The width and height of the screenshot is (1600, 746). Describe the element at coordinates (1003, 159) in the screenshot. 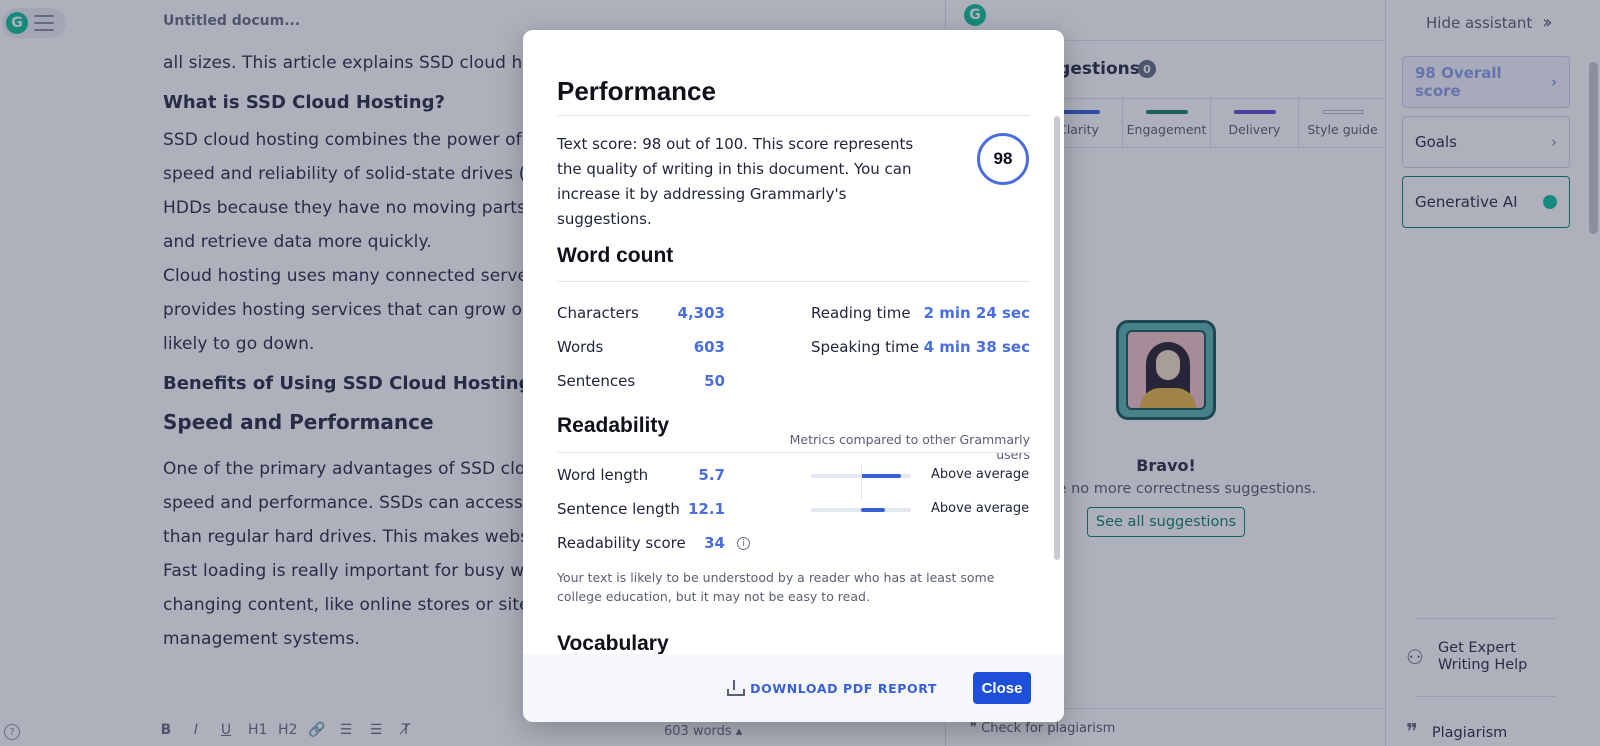

I see `score-ring: 98` at that location.